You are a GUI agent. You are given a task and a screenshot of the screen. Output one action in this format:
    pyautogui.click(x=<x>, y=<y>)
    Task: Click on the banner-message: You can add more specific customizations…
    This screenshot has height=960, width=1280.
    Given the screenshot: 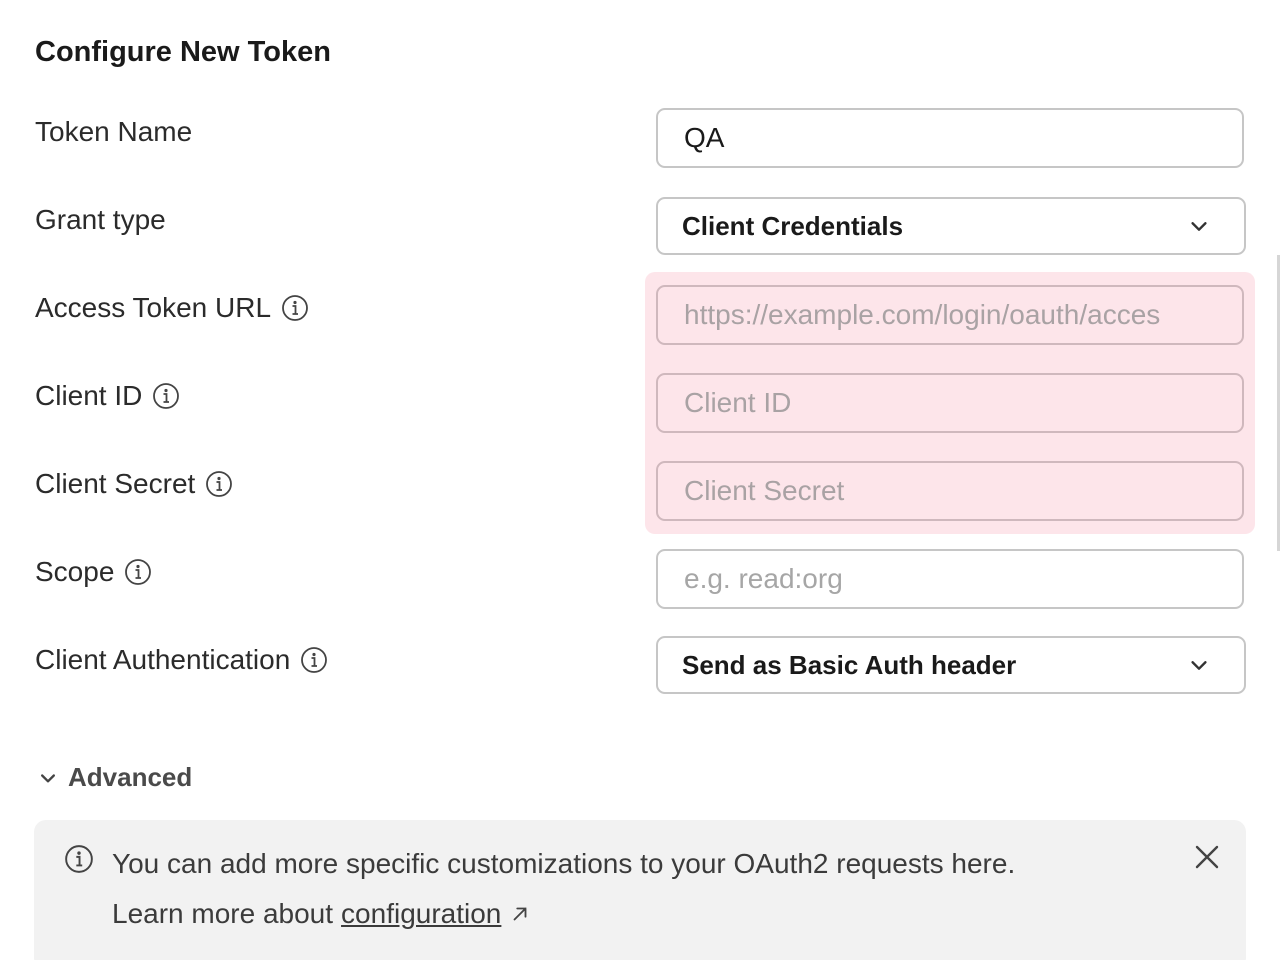 What is the action you would take?
    pyautogui.click(x=564, y=863)
    